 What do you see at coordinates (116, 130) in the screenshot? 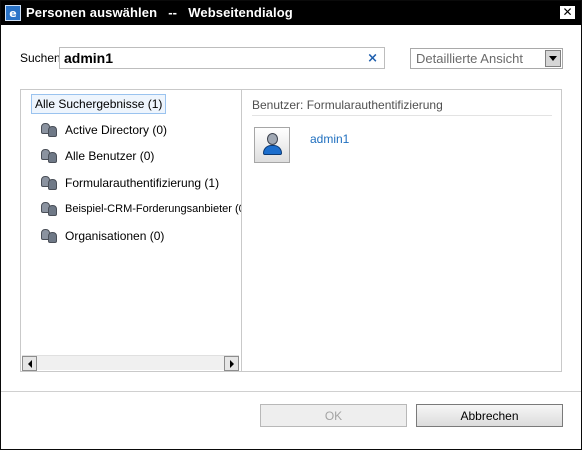
I see `tree-item-label: Active Directory (0)` at bounding box center [116, 130].